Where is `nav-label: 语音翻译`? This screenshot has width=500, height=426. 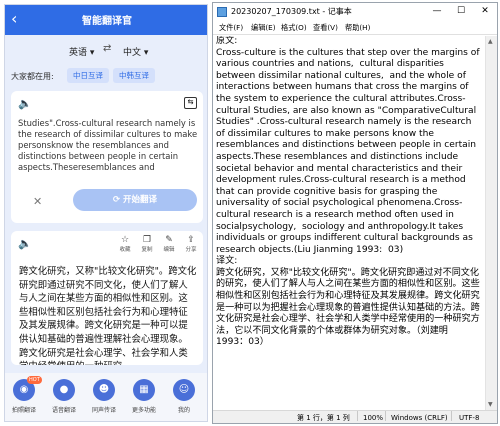 nav-label: 语音翻译 is located at coordinates (63, 410).